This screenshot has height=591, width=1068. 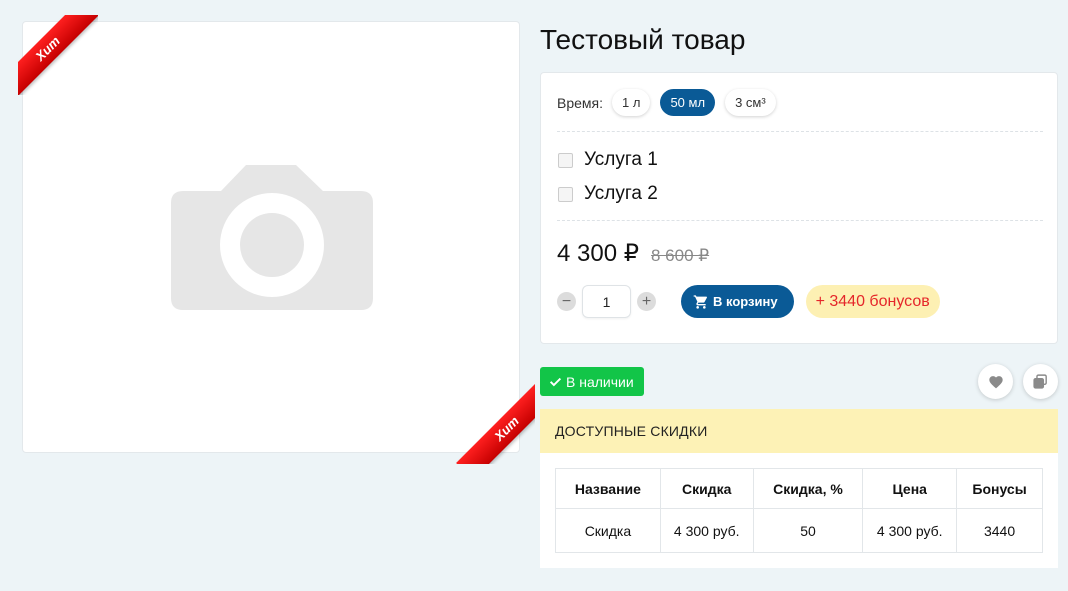 I want to click on time-label: Время:, so click(x=580, y=102).